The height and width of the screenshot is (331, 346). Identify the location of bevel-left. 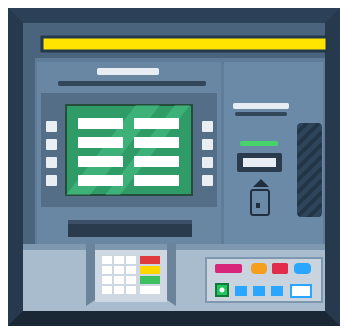
(15, 167).